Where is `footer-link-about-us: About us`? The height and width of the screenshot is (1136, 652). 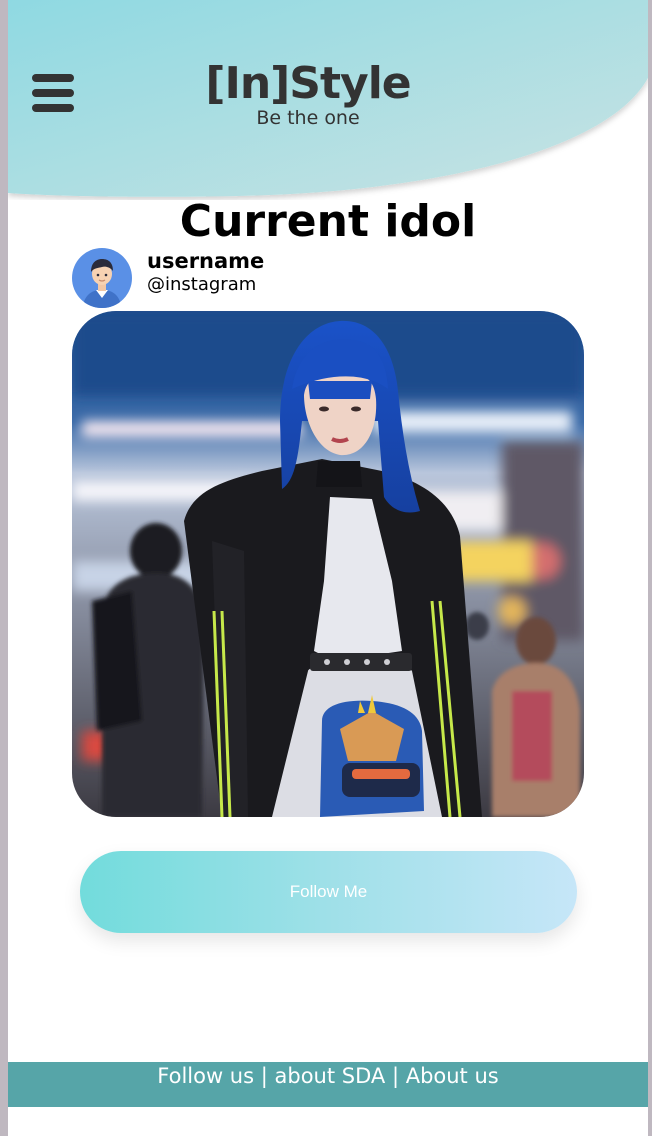 footer-link-about-us: About us is located at coordinates (452, 1076).